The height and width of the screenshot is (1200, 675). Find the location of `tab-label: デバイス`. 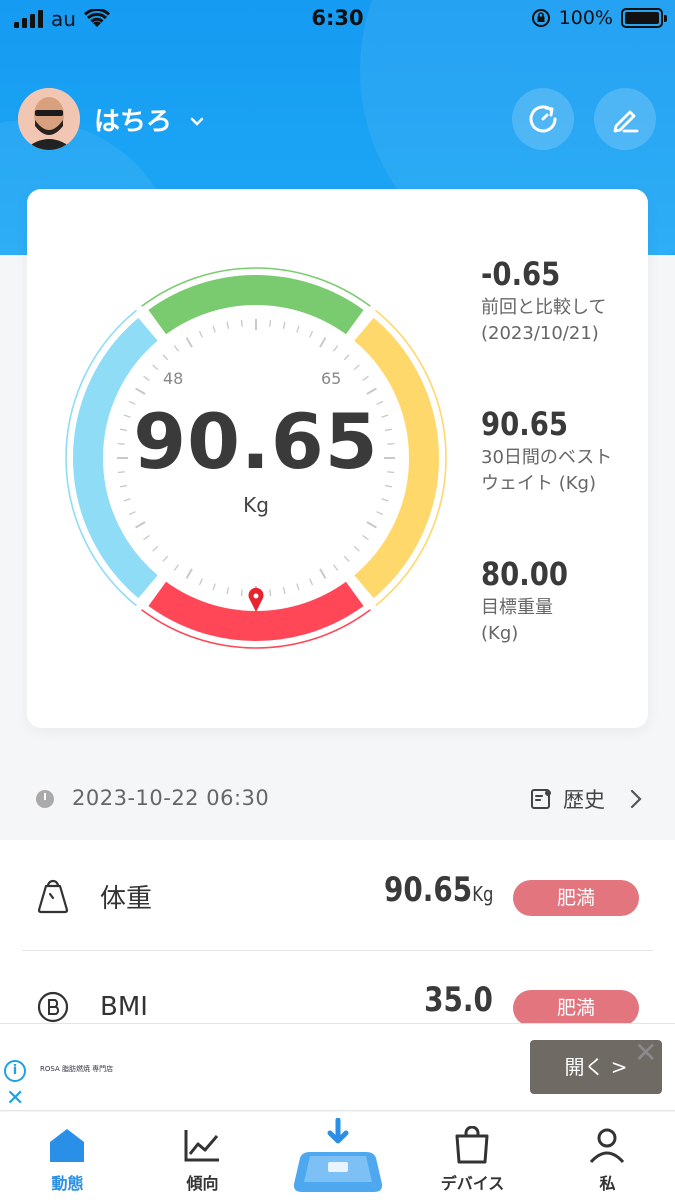

tab-label: デバイス is located at coordinates (472, 1183).